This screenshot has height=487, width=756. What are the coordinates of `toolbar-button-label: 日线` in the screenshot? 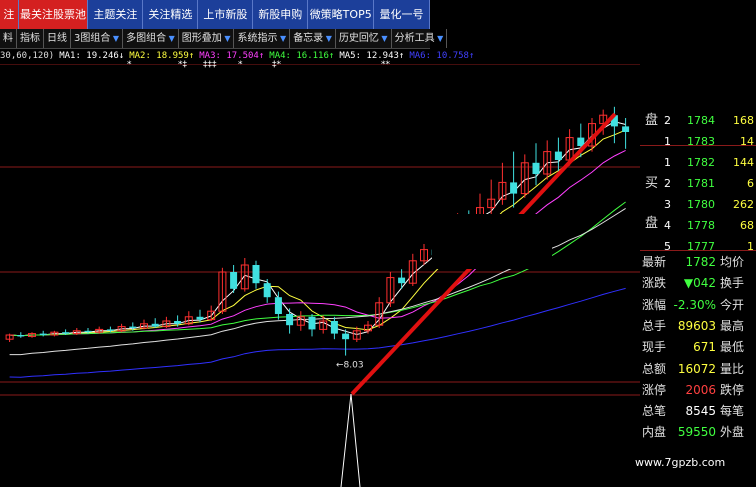 It's located at (57, 38).